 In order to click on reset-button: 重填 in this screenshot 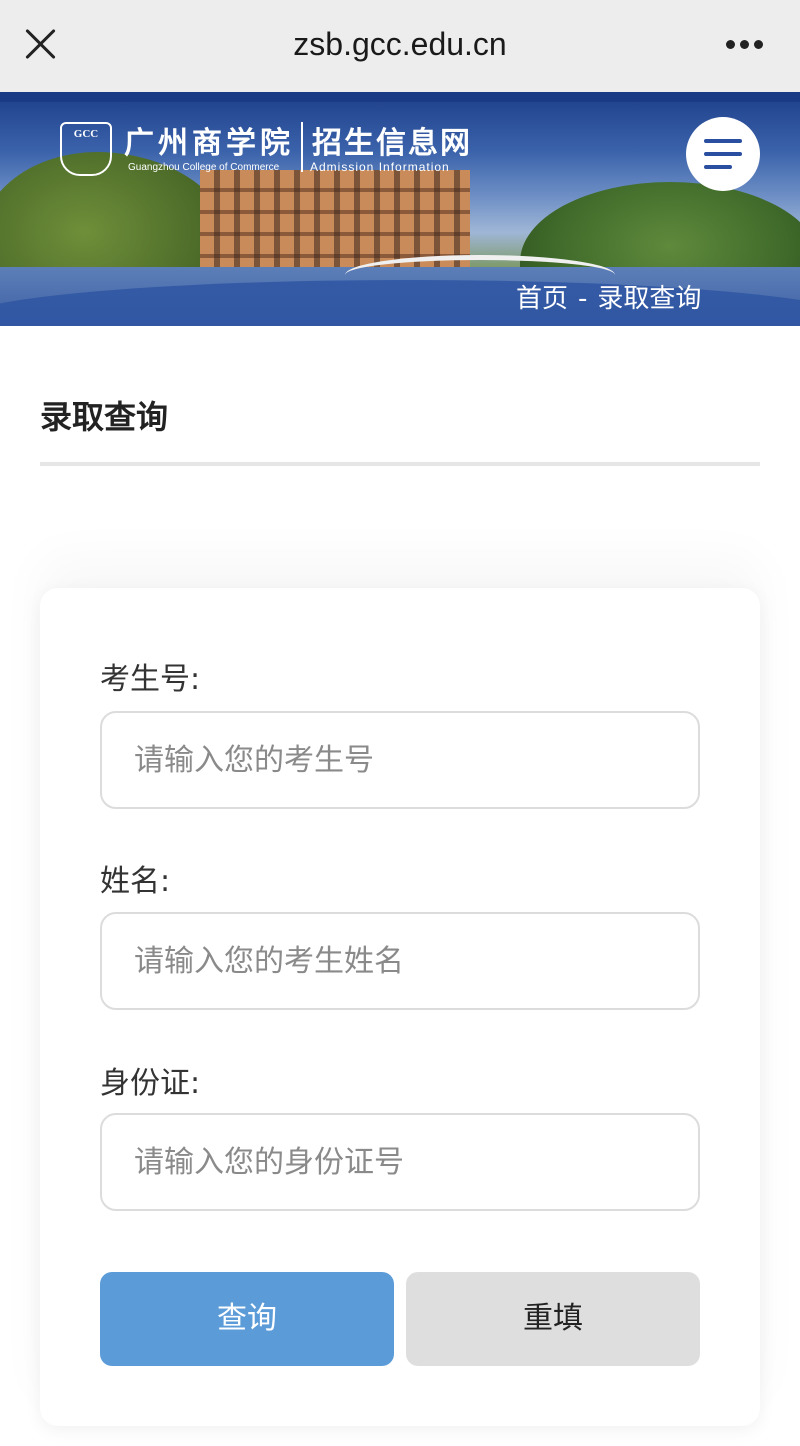, I will do `click(553, 1319)`.